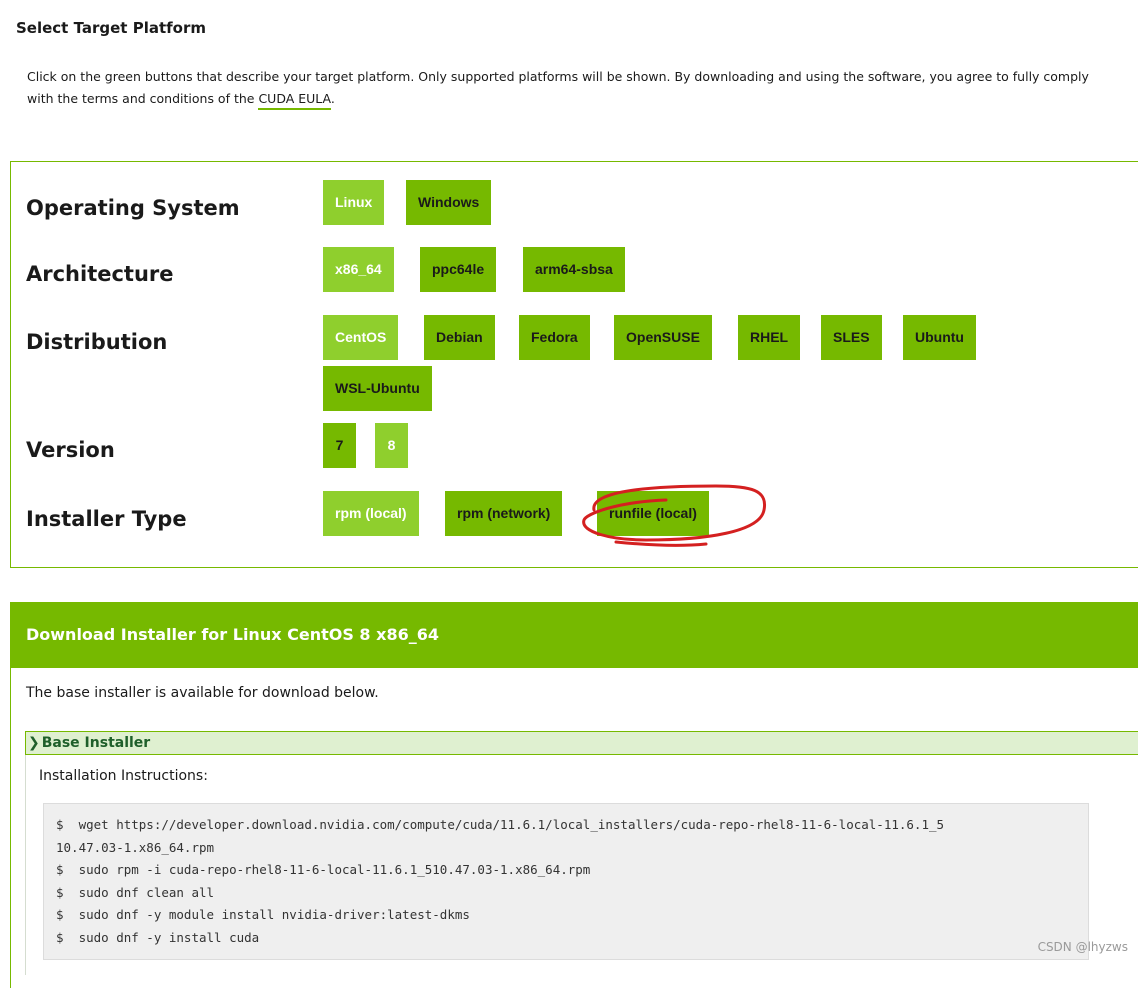 This screenshot has height=988, width=1138. Describe the element at coordinates (361, 337) in the screenshot. I see `option-centos: CentOS` at that location.